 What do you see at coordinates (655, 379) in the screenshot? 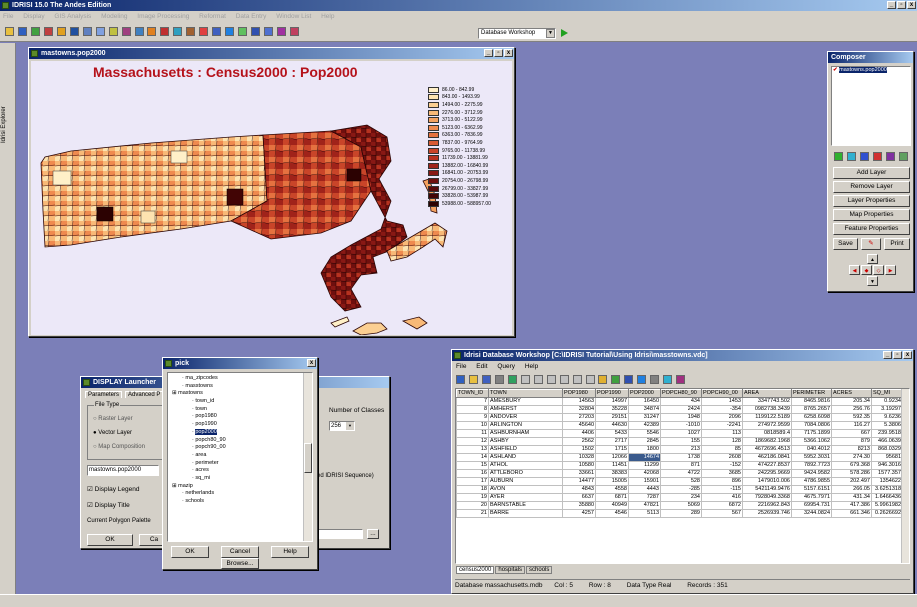
I see `db-icon-import` at bounding box center [655, 379].